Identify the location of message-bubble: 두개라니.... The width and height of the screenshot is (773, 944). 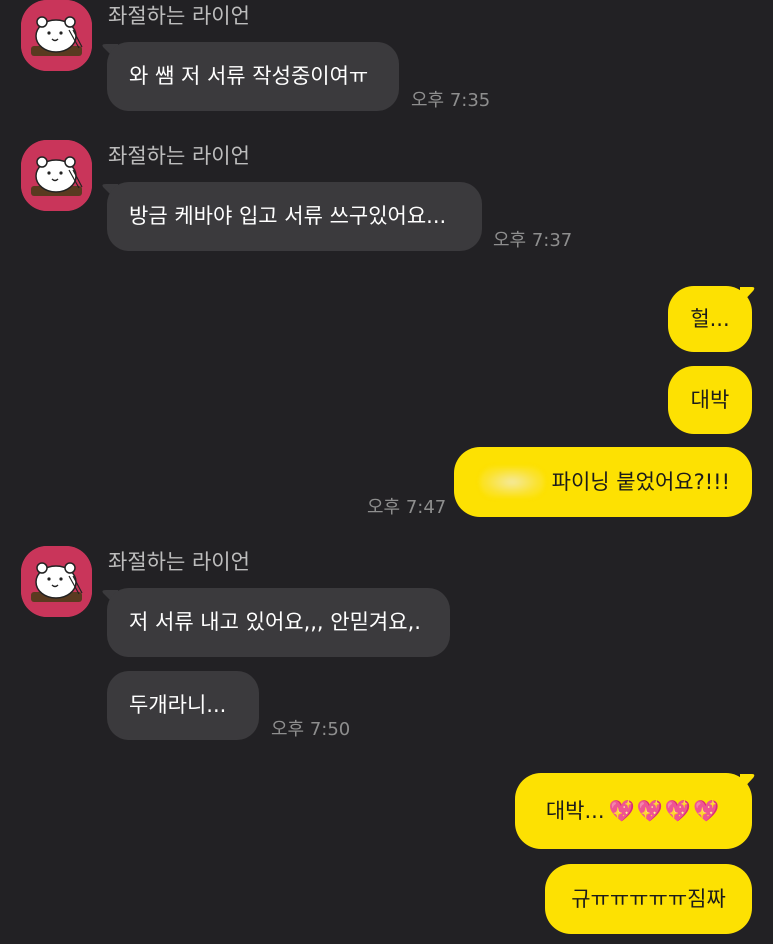
(183, 705).